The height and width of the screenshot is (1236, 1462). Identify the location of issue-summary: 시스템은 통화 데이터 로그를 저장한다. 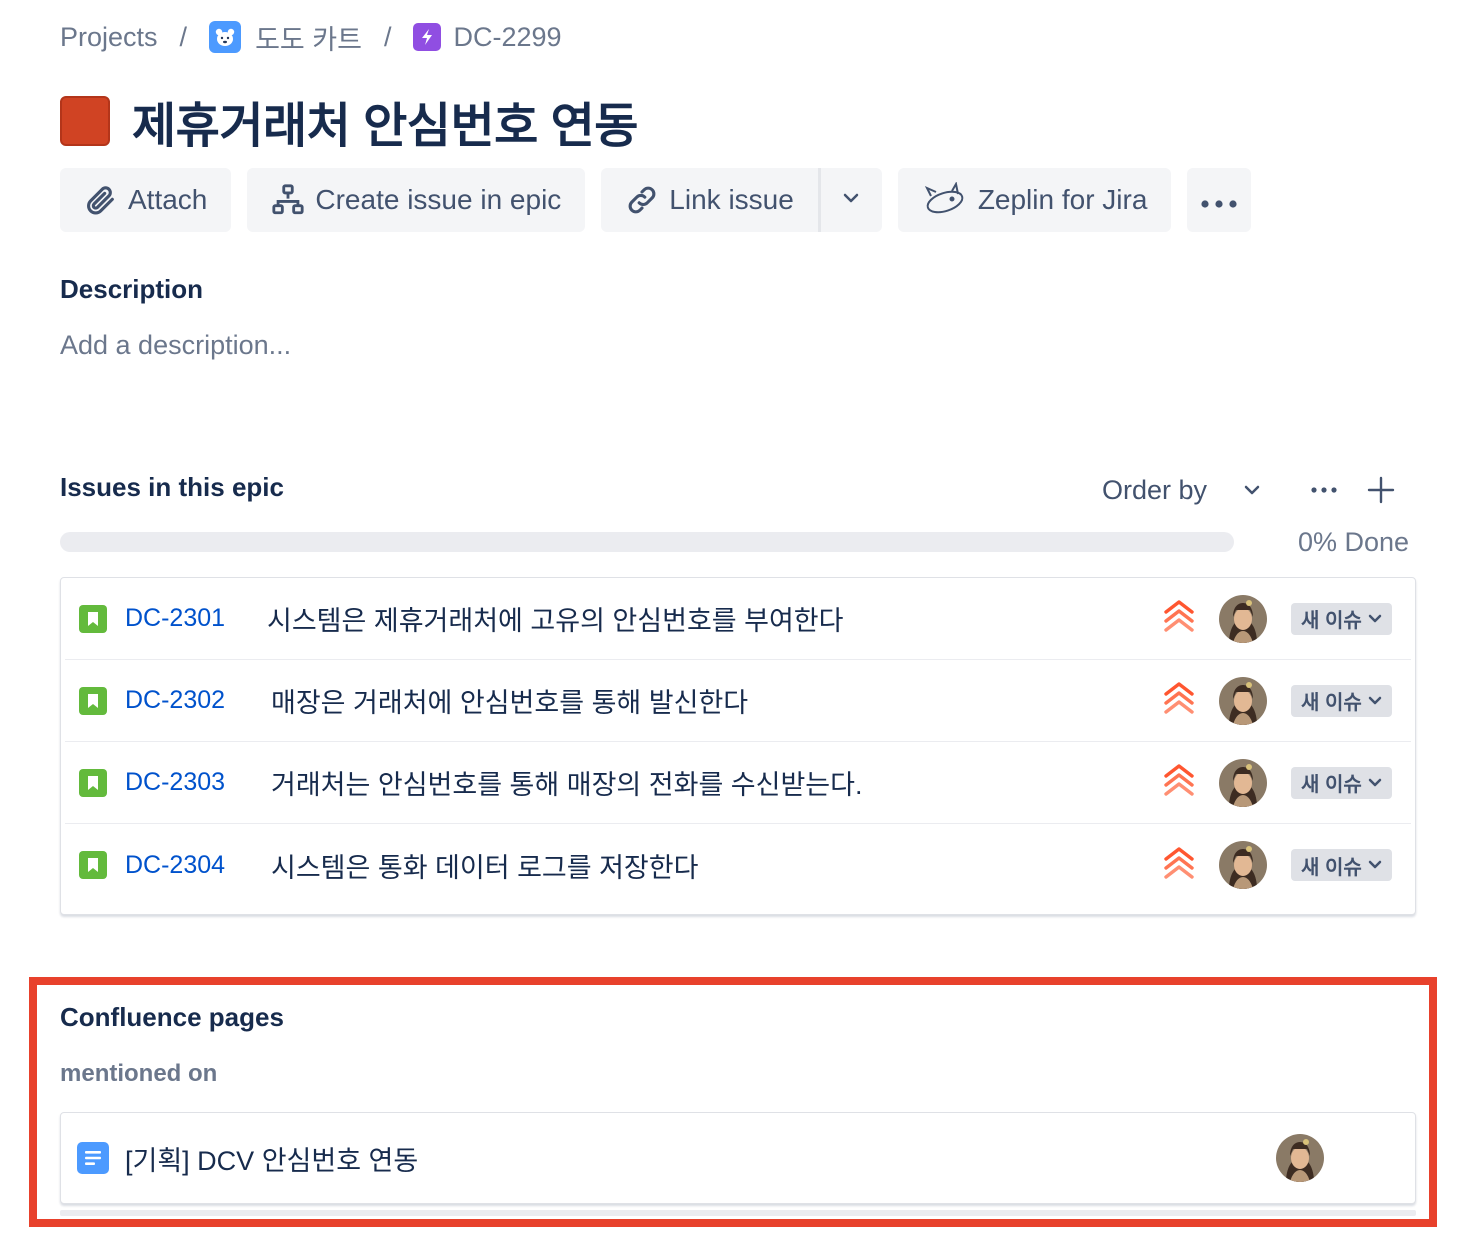
(484, 865).